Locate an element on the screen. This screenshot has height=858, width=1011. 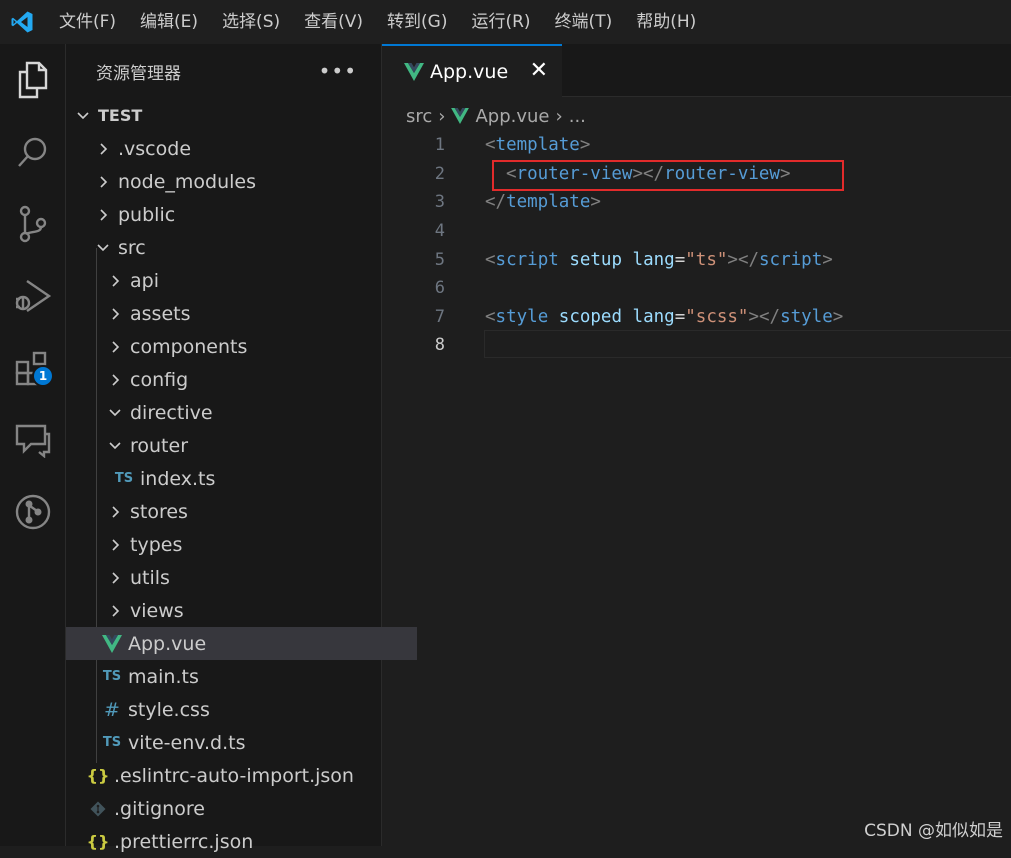
code-line: 1 <template> is located at coordinates (696, 145).